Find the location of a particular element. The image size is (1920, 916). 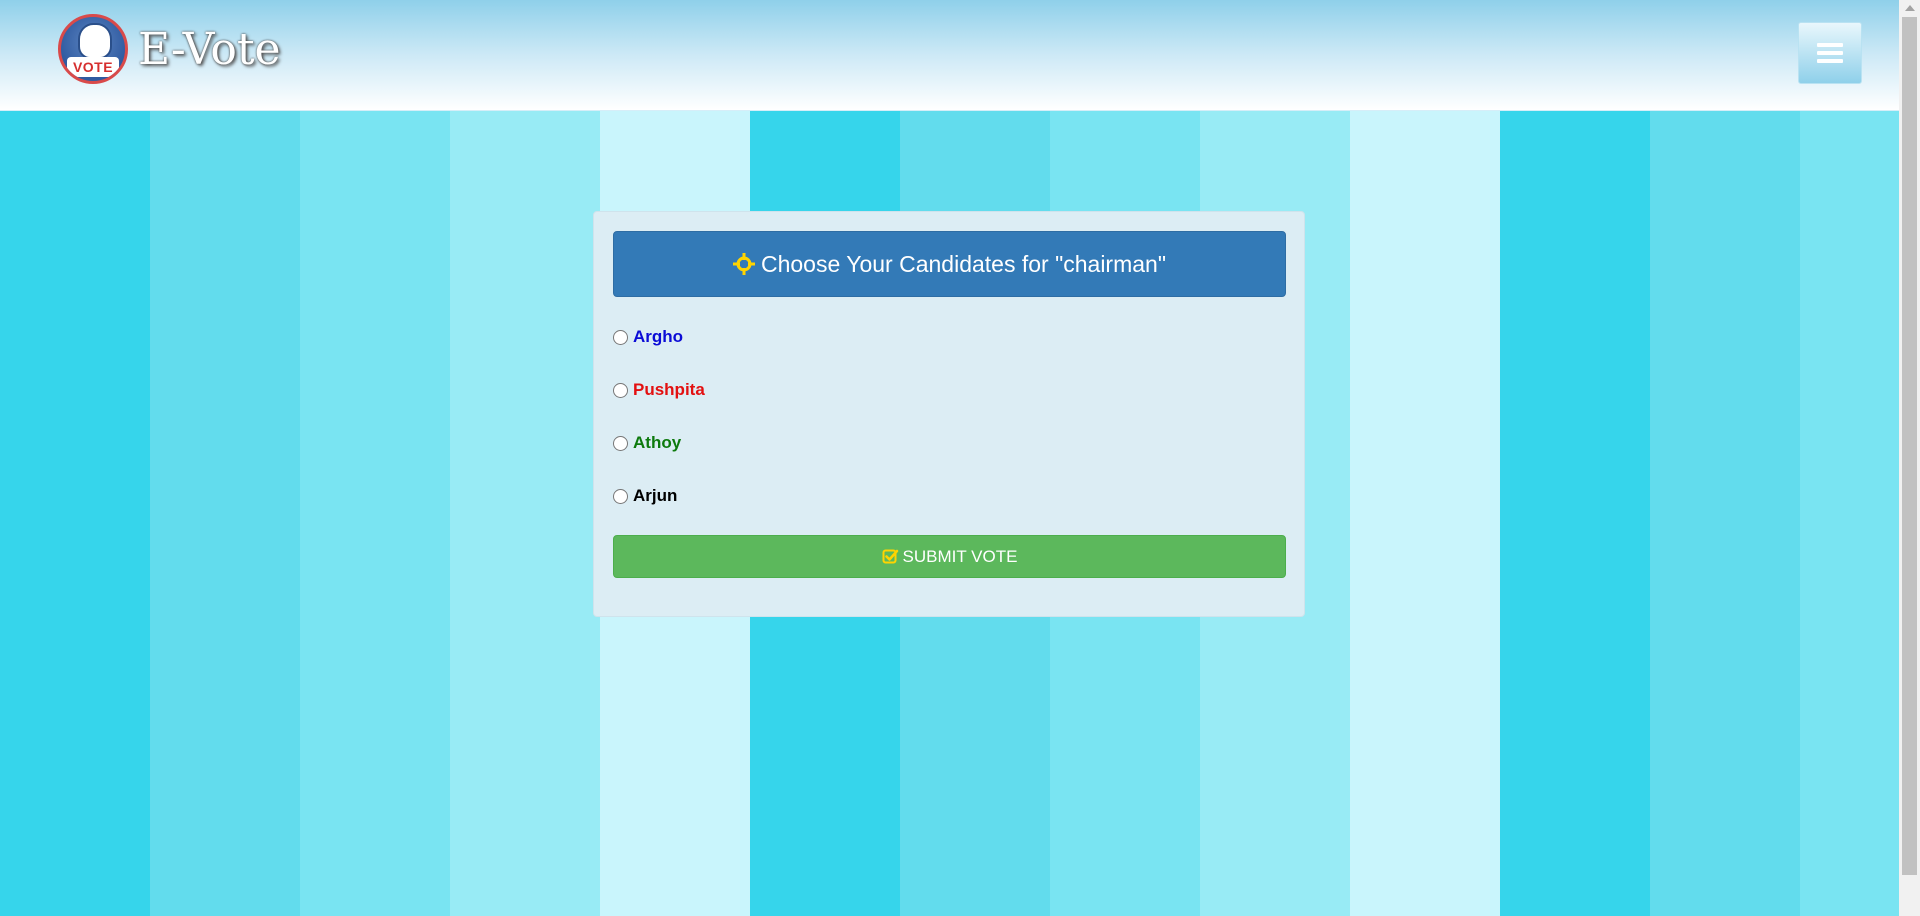

menu-toggle-button is located at coordinates (1830, 53).